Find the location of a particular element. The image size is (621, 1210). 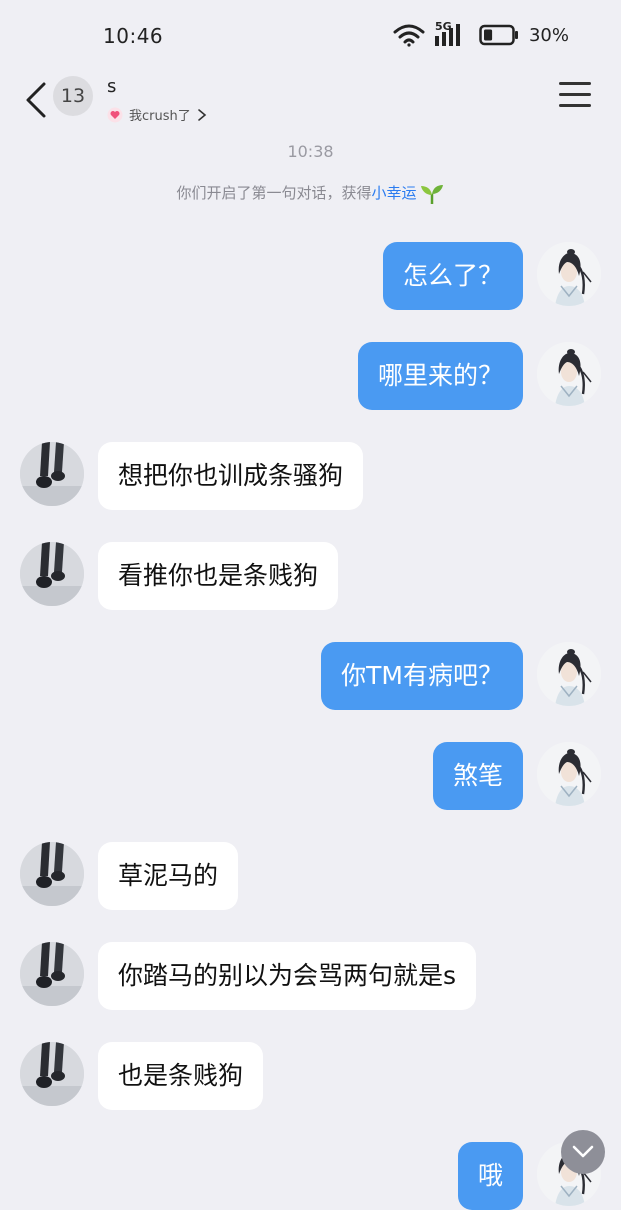

status-icons: 5G 30% is located at coordinates (481, 34).